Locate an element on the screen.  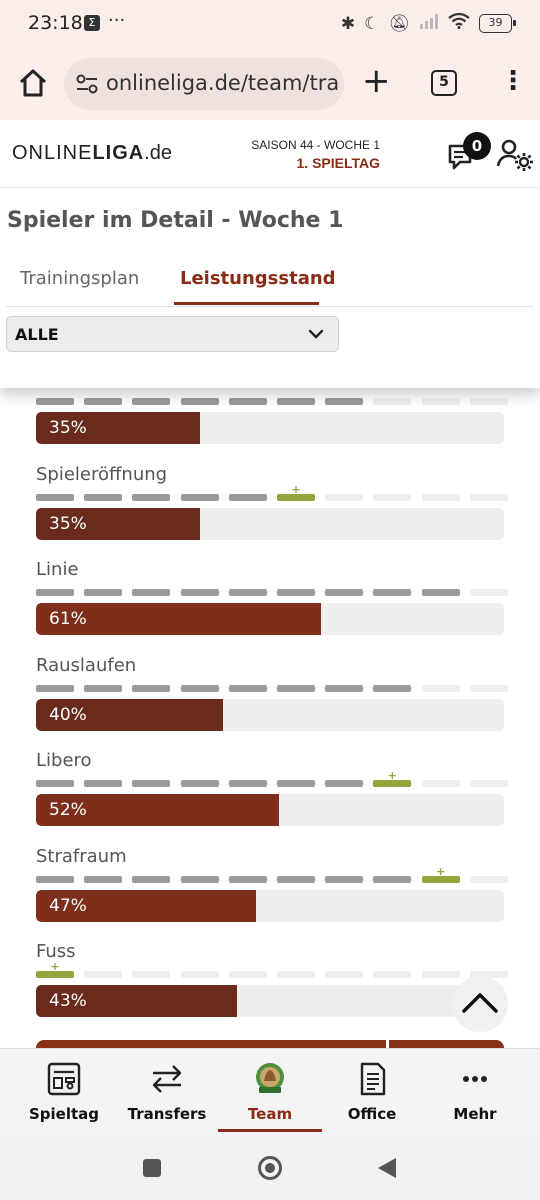
skill-percent: 43% is located at coordinates (68, 1001).